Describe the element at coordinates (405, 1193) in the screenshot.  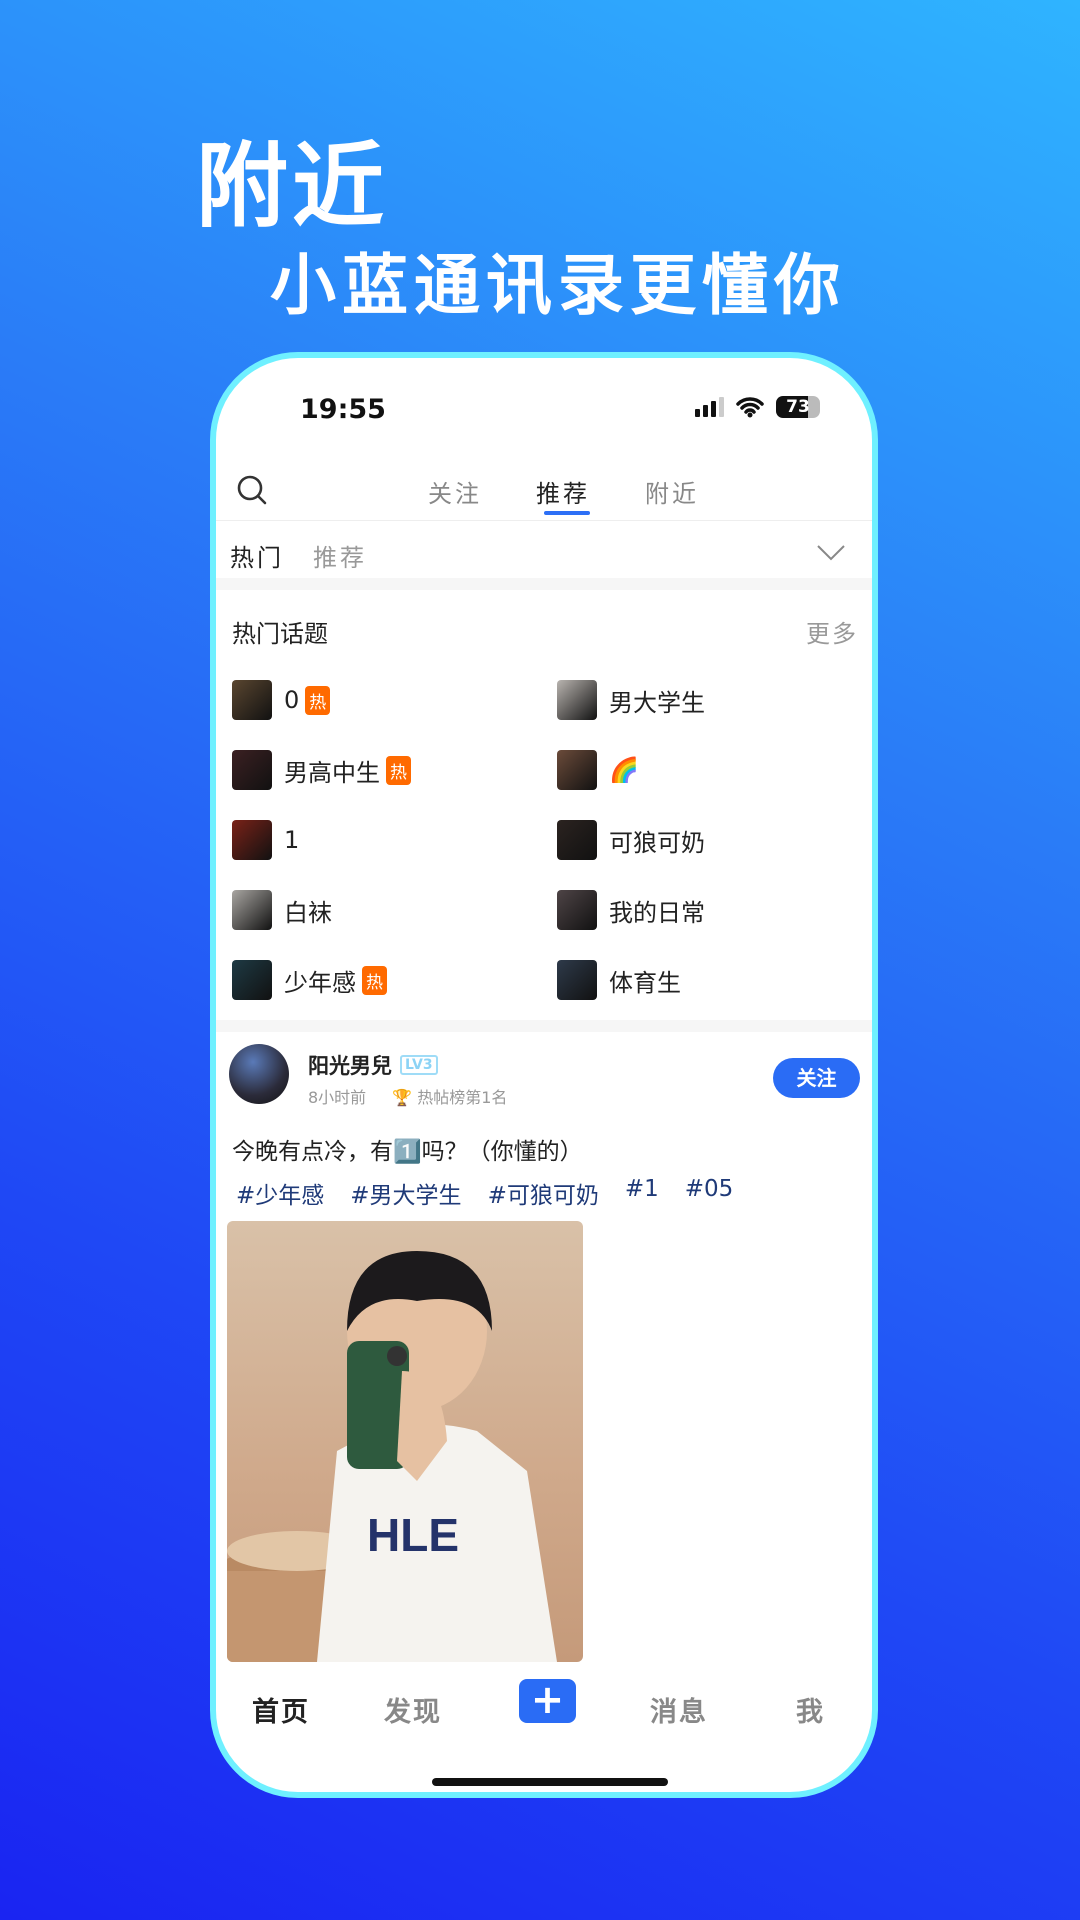
I see `hashtag: #男大学生` at that location.